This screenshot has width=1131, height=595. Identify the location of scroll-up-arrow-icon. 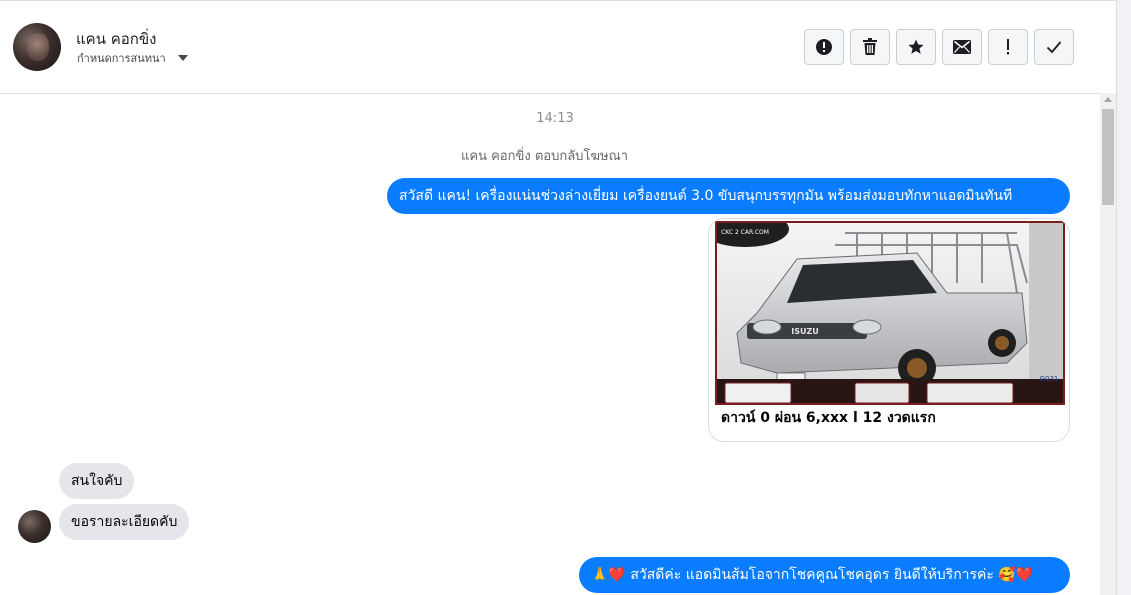
(1108, 99).